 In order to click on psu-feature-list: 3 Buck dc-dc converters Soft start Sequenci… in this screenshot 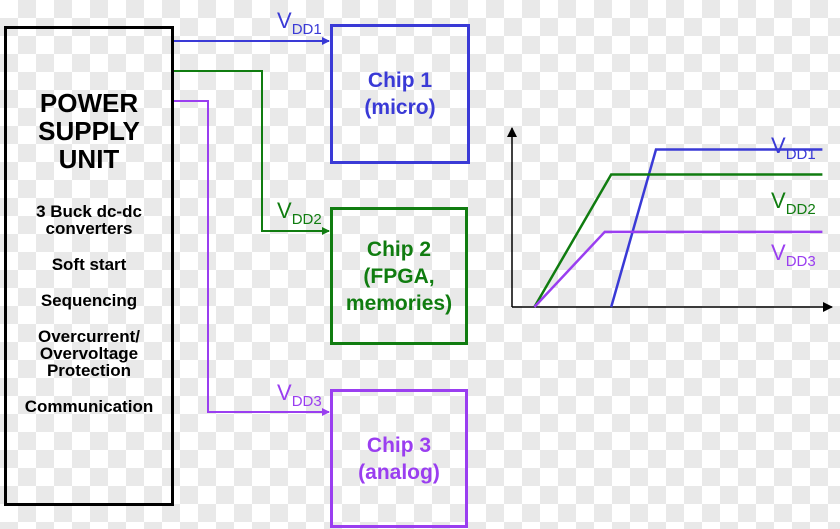, I will do `click(89, 309)`.